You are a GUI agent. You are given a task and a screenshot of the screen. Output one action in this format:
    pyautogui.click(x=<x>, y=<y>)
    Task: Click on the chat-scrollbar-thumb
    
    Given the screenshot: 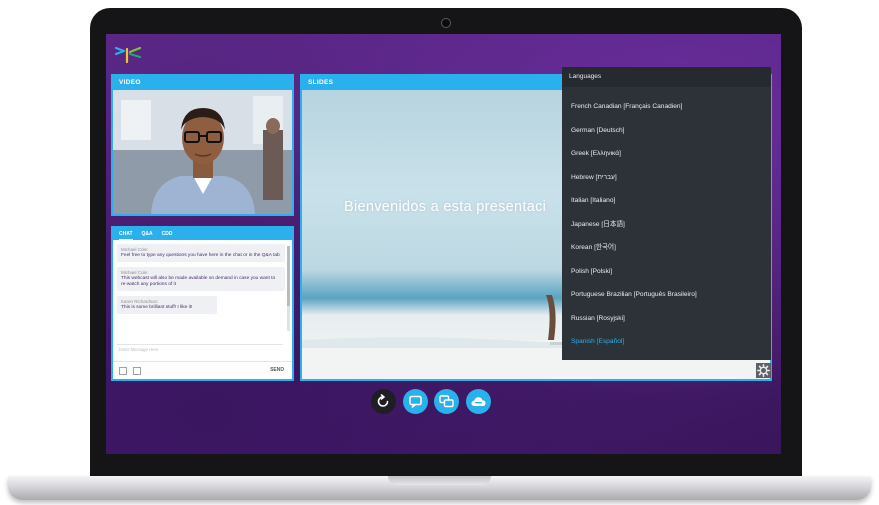 What is the action you would take?
    pyautogui.click(x=288, y=276)
    